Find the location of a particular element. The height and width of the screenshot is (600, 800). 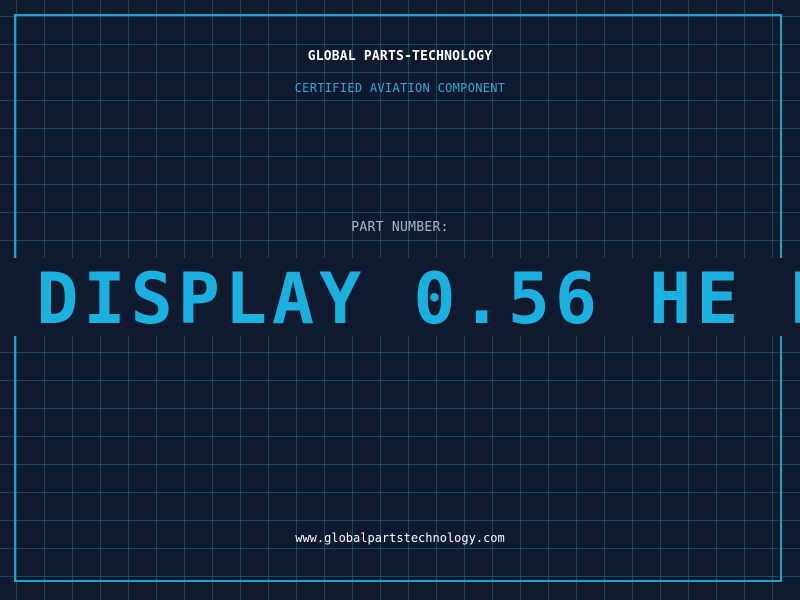

part-number-label: PART NUMBER: is located at coordinates (400, 227).